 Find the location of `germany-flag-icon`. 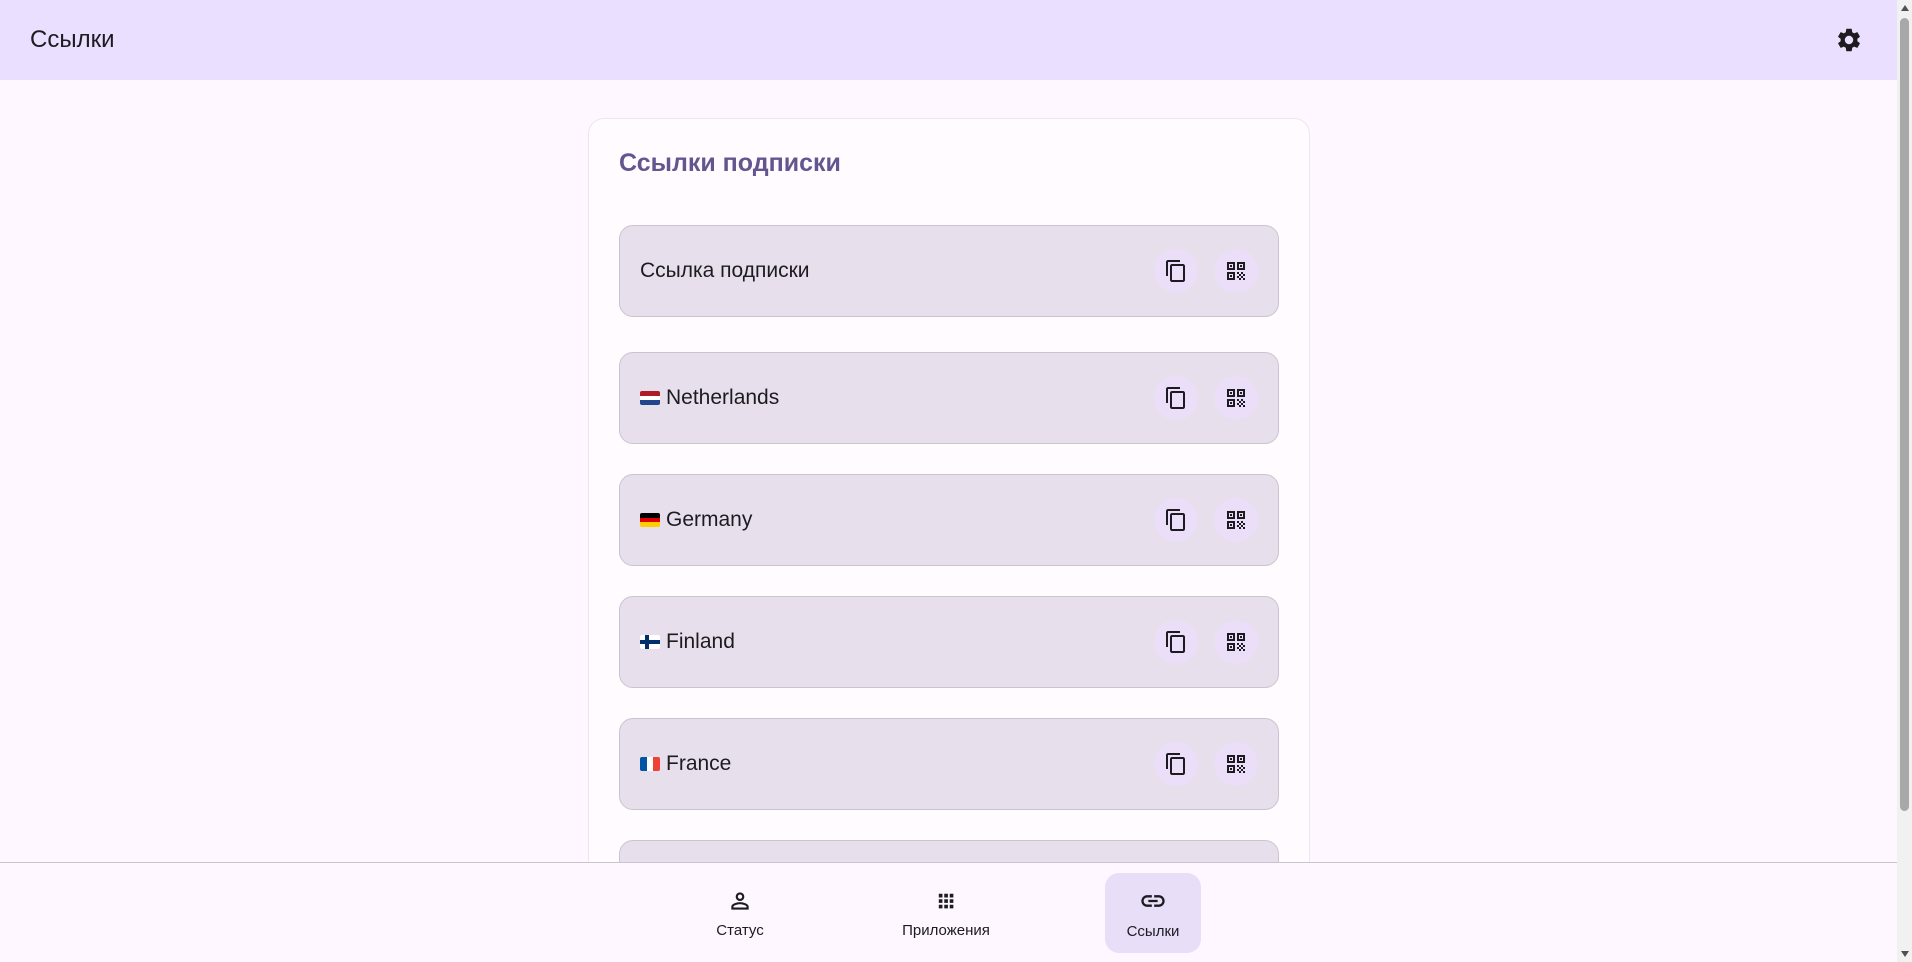

germany-flag-icon is located at coordinates (650, 520).